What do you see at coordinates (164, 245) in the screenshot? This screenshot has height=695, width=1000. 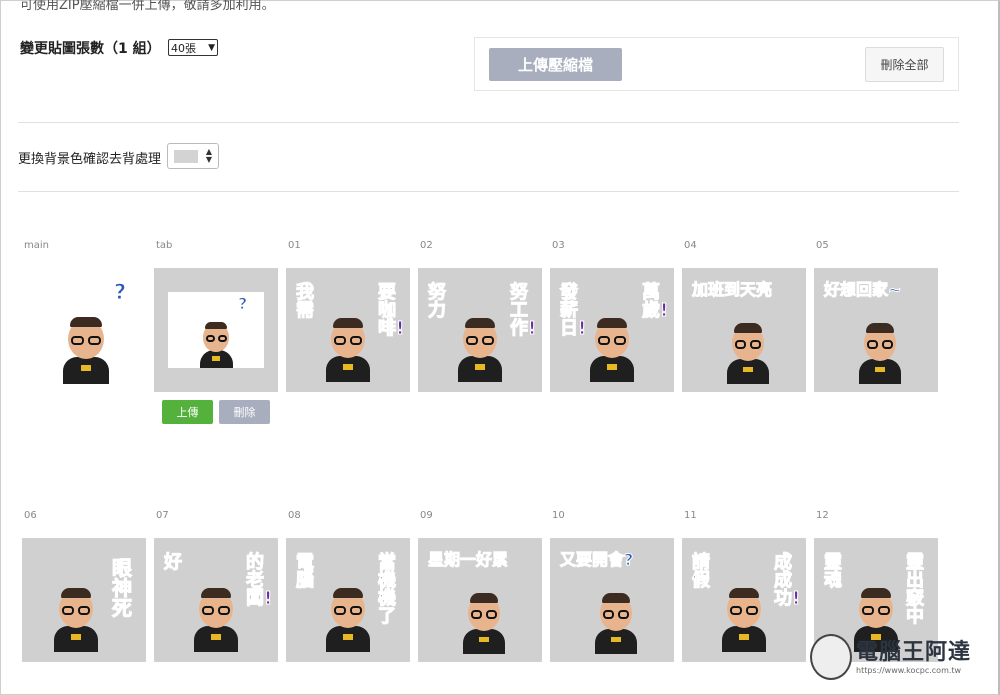 I see `slot-label: tab` at bounding box center [164, 245].